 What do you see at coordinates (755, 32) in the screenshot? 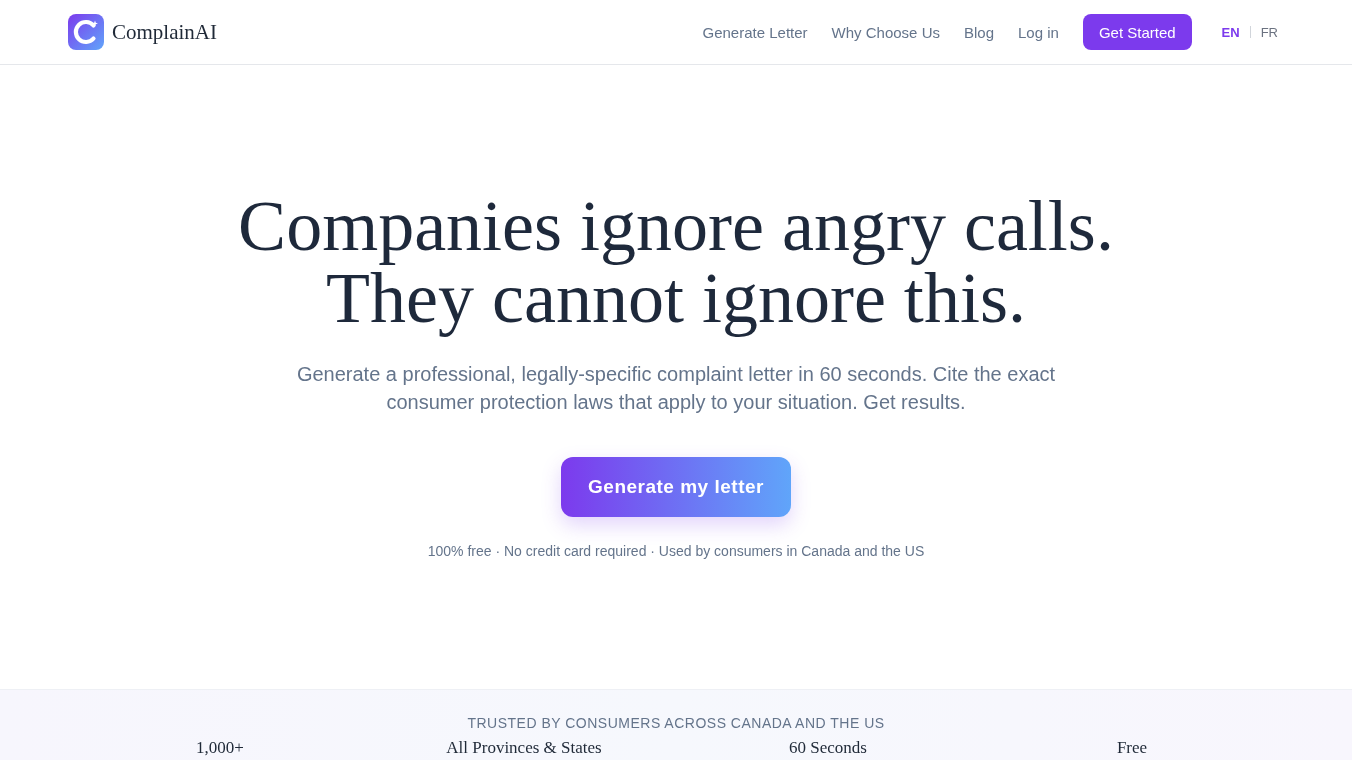
I see `nav-link: Generate Letter` at bounding box center [755, 32].